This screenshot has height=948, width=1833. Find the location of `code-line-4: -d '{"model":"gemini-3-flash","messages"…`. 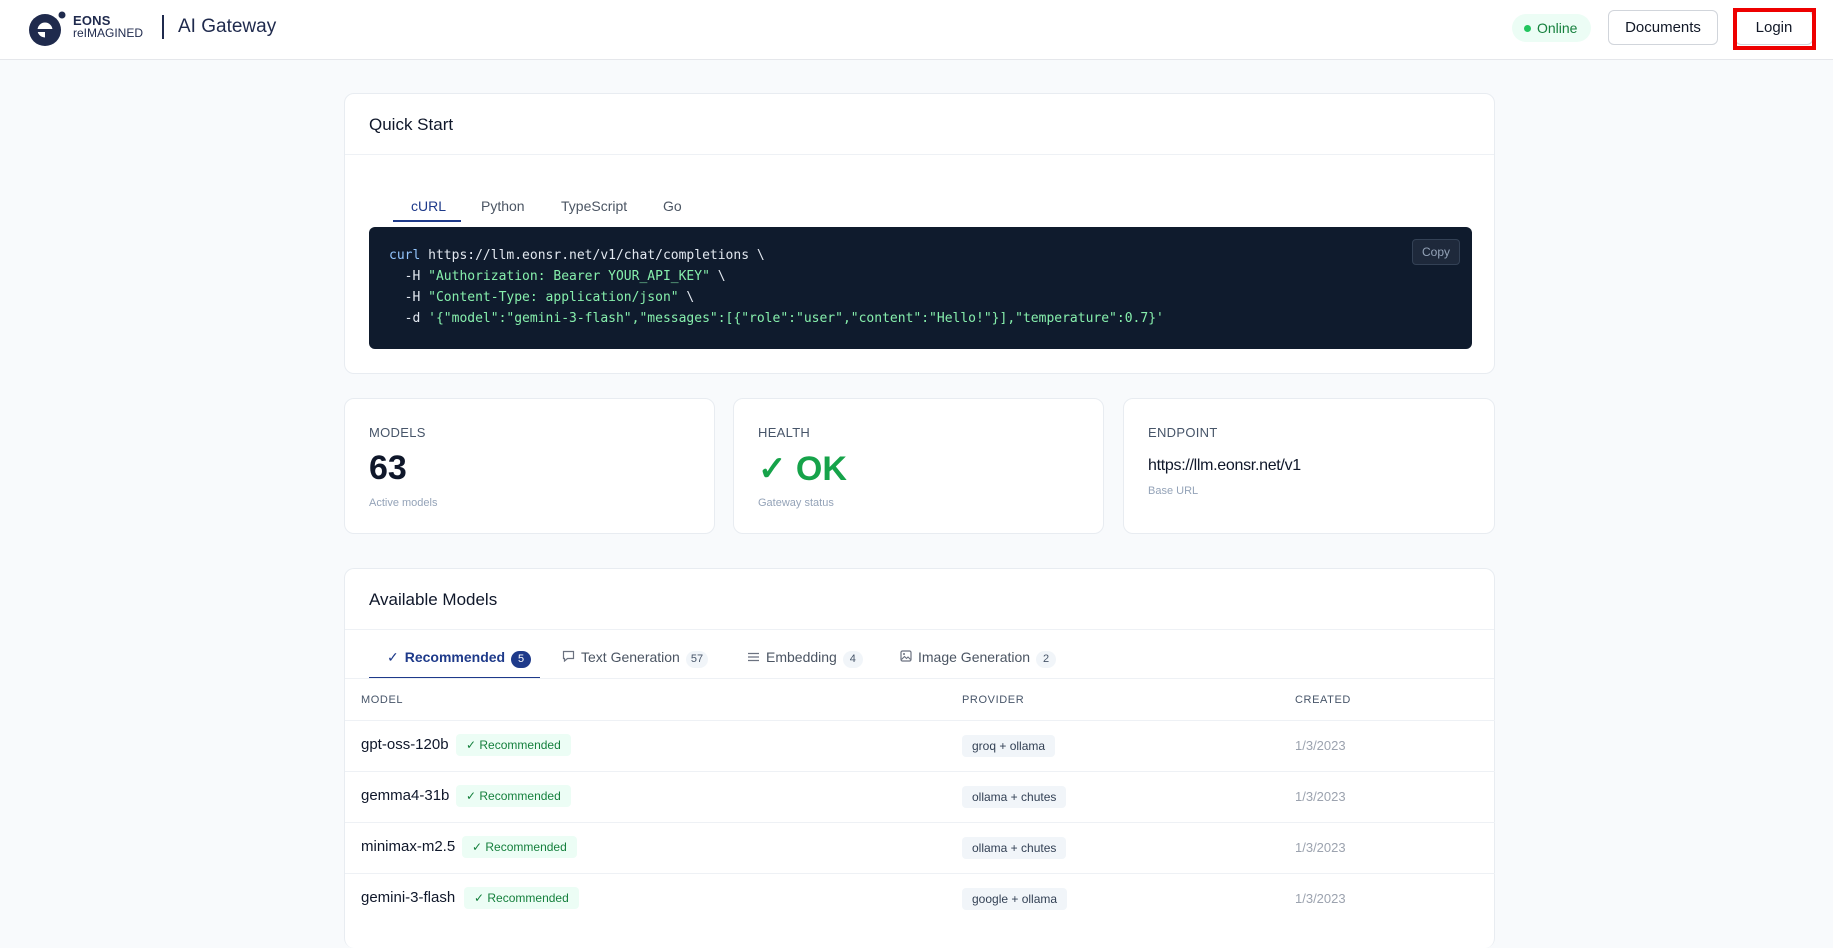

code-line-4: -d '{"model":"gemini-3-flash","messages"… is located at coordinates (776, 318).